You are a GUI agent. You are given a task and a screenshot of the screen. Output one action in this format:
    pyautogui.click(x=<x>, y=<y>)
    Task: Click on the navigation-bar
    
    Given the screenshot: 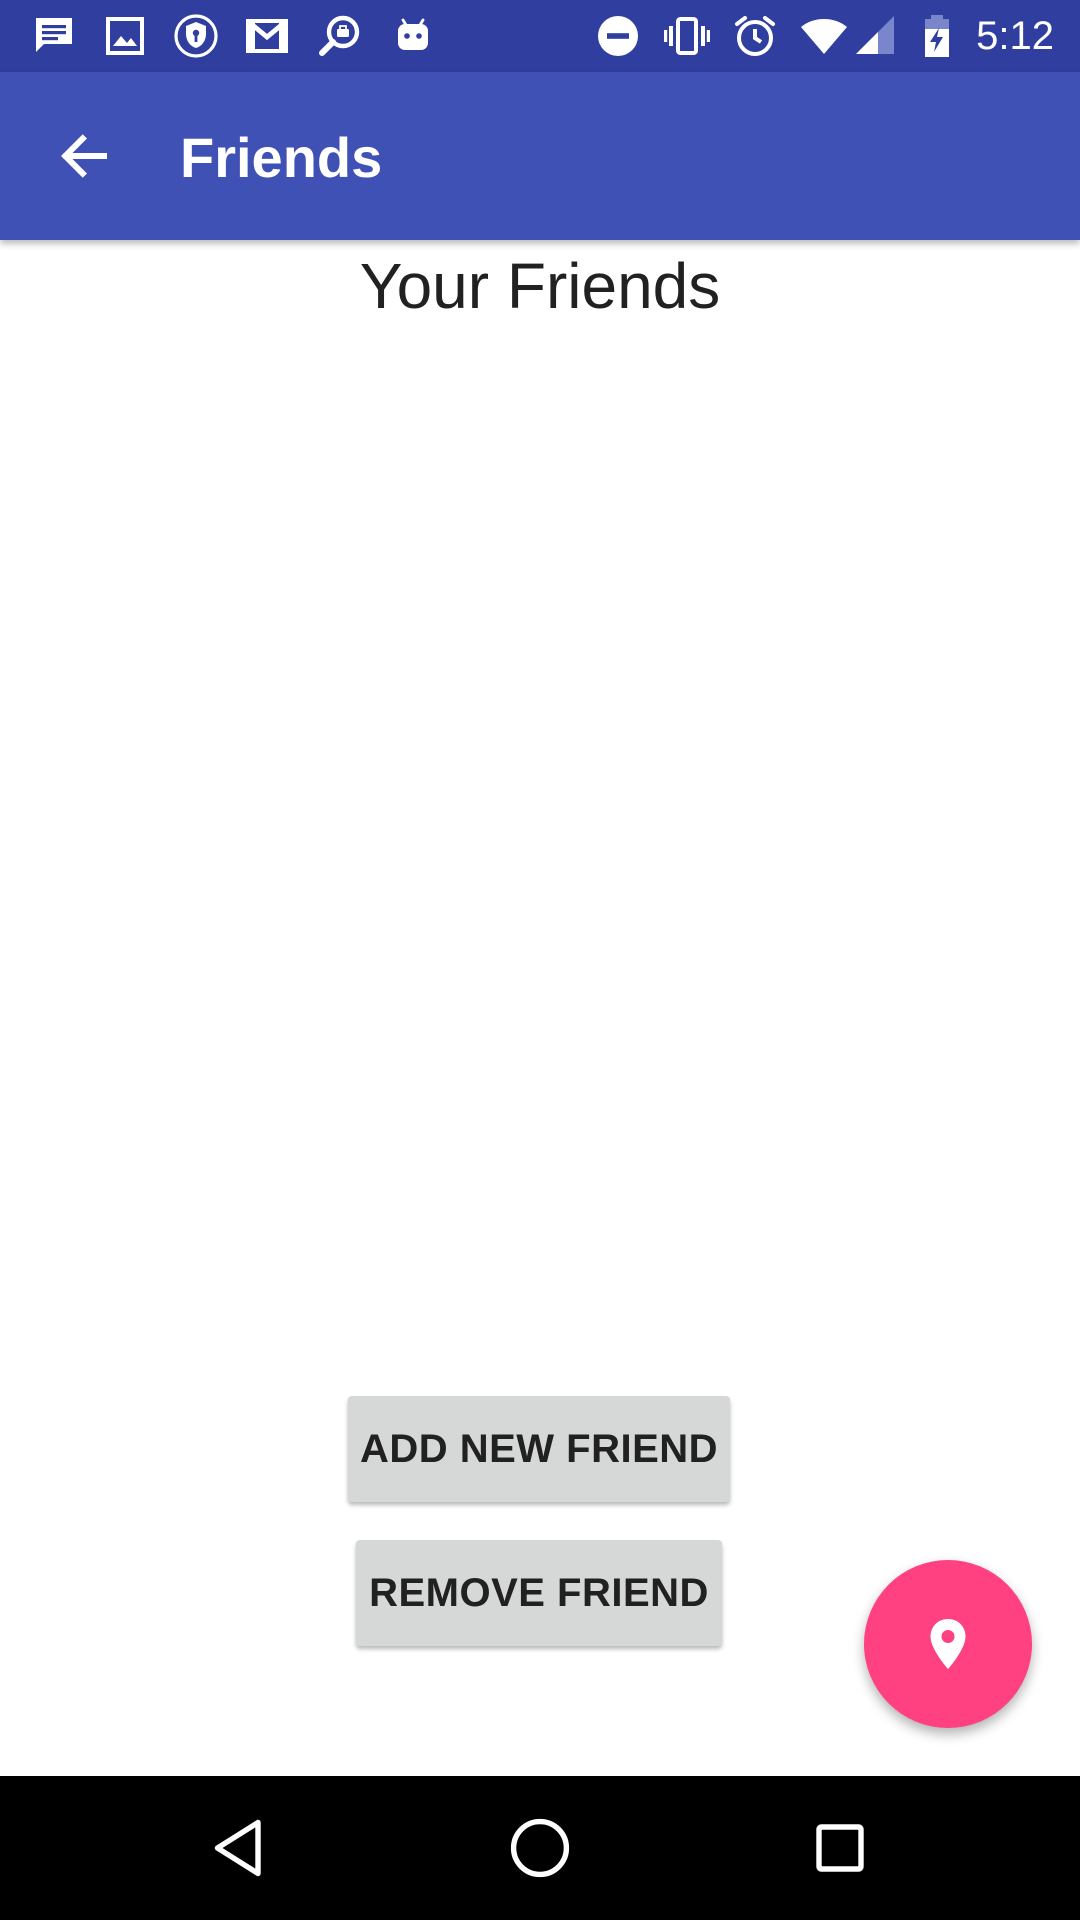 What is the action you would take?
    pyautogui.click(x=540, y=1848)
    